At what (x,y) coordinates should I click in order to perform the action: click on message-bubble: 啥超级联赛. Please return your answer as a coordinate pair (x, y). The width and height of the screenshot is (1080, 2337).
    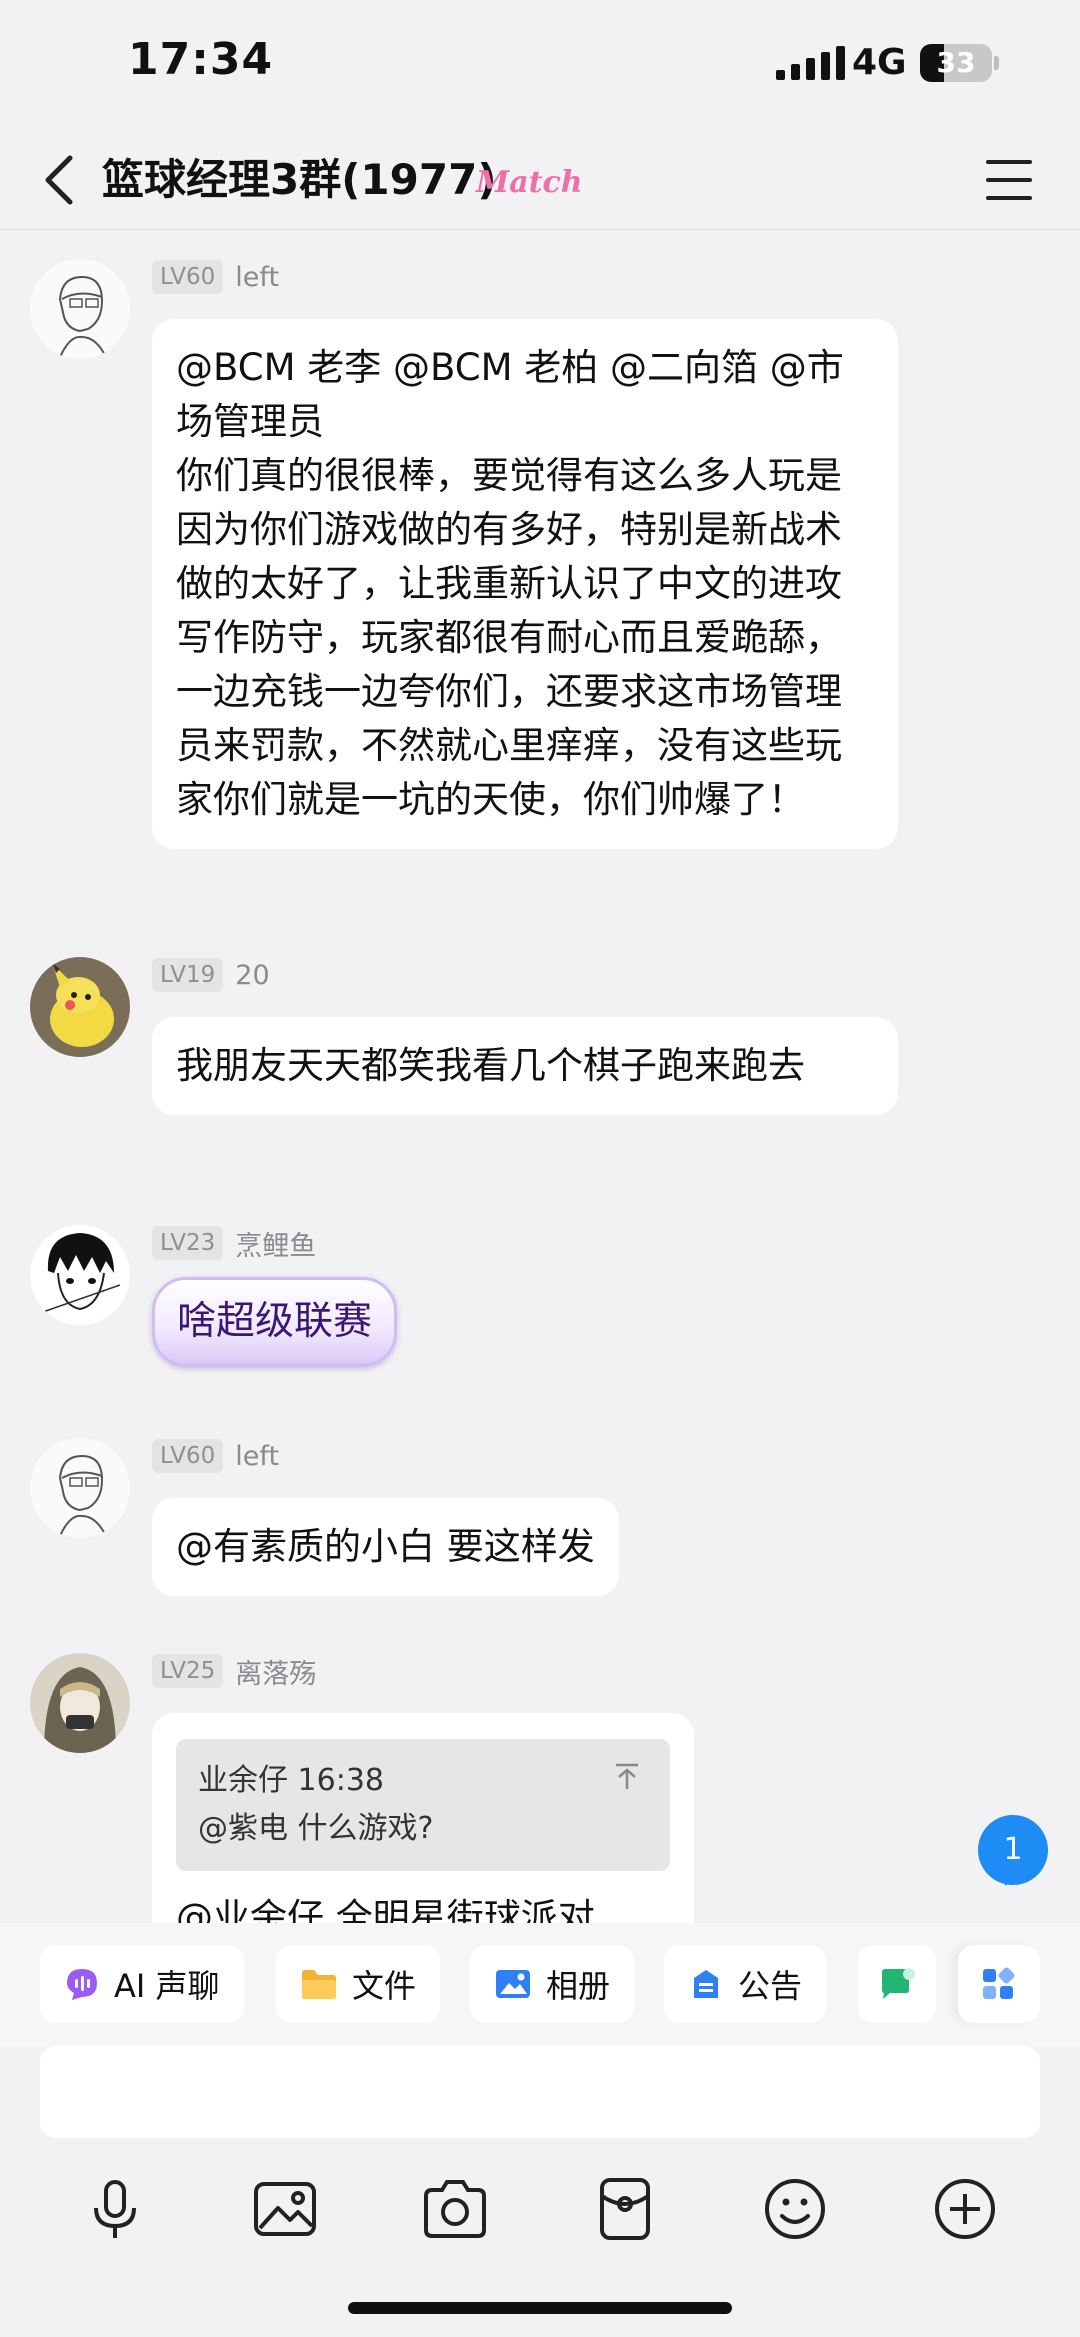
    Looking at the image, I should click on (275, 1322).